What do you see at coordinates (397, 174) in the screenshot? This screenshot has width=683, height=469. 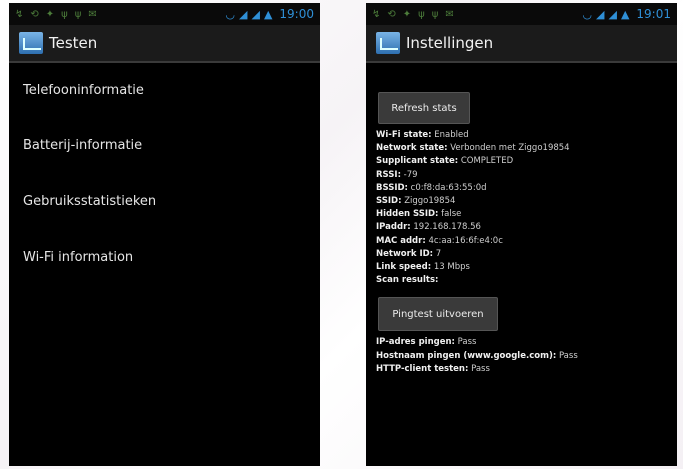 I see `info-row-rssi: RSSI: -79` at bounding box center [397, 174].